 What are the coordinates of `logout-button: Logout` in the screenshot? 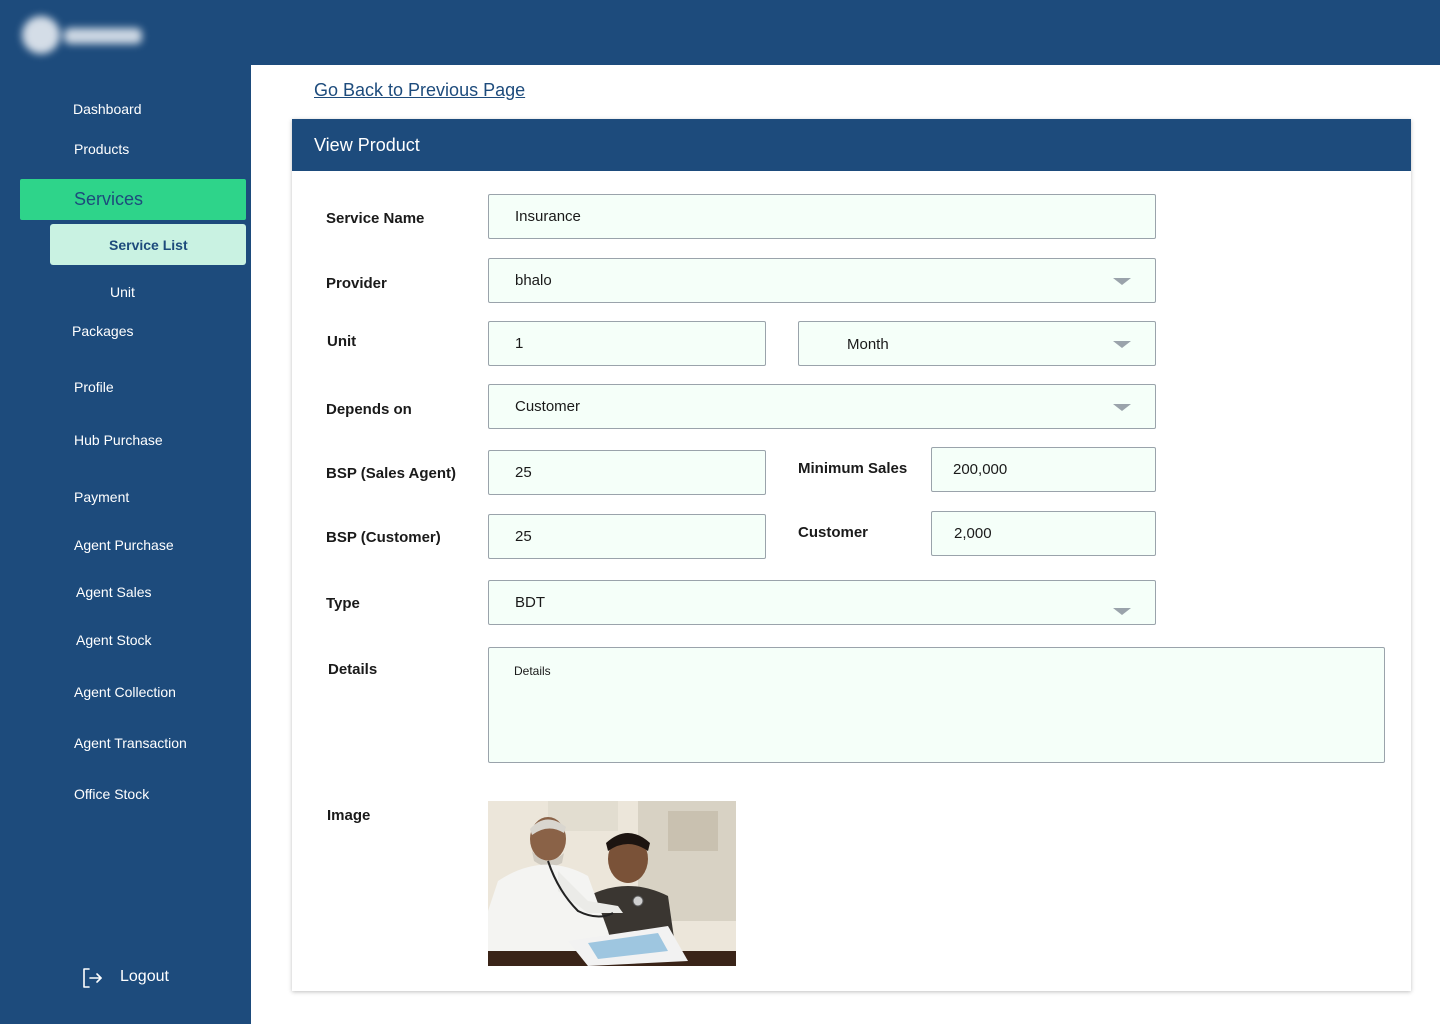 It's located at (140, 978).